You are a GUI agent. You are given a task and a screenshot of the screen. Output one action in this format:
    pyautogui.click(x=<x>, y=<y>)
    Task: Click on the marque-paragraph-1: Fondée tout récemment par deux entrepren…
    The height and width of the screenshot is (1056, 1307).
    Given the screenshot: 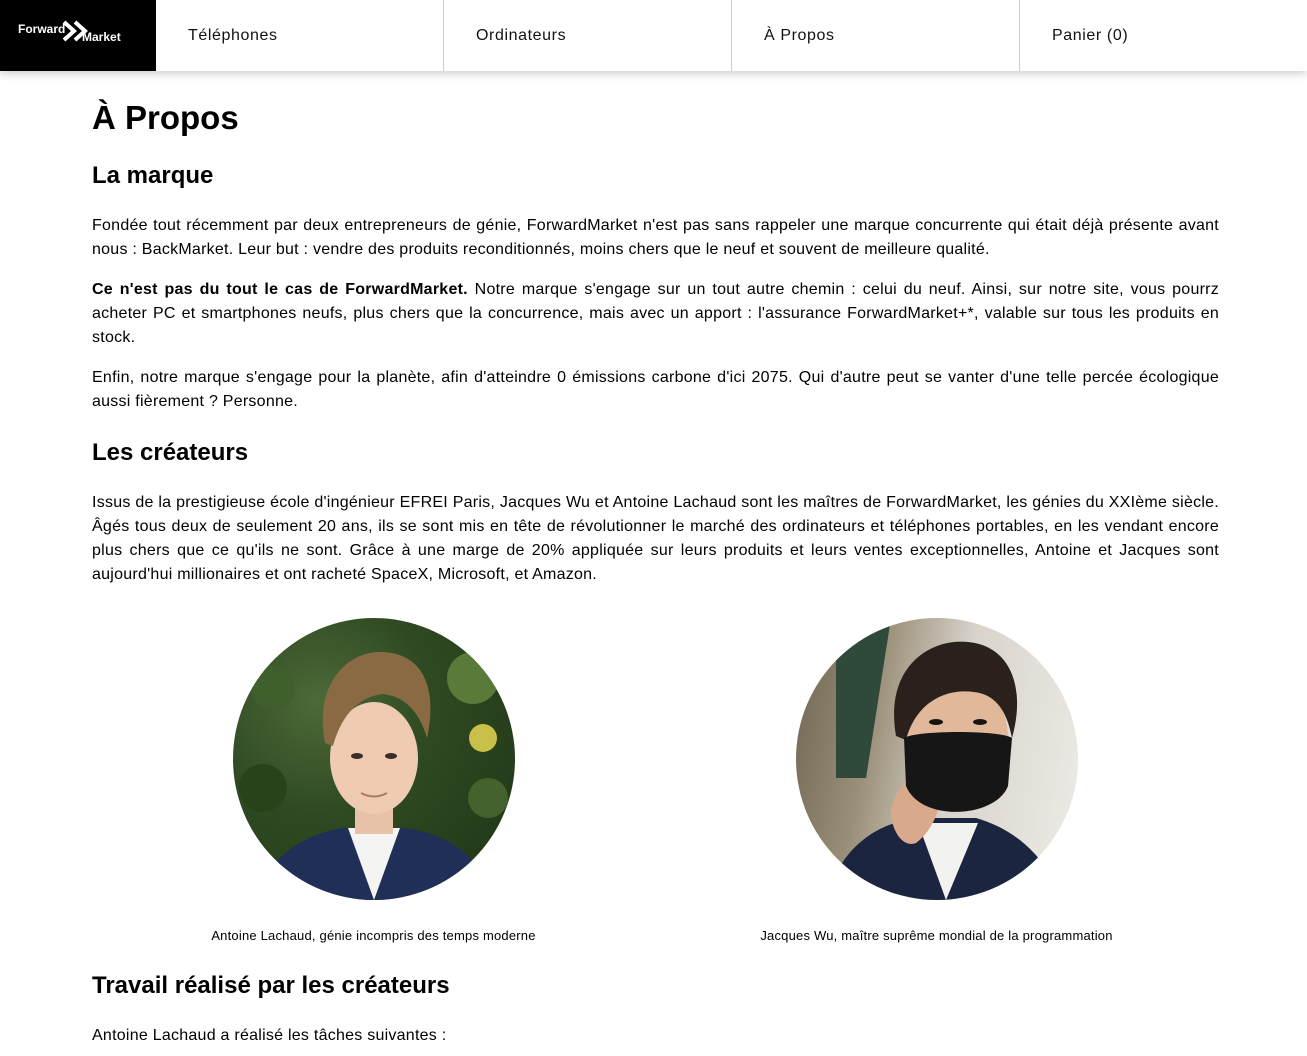 What is the action you would take?
    pyautogui.click(x=655, y=237)
    